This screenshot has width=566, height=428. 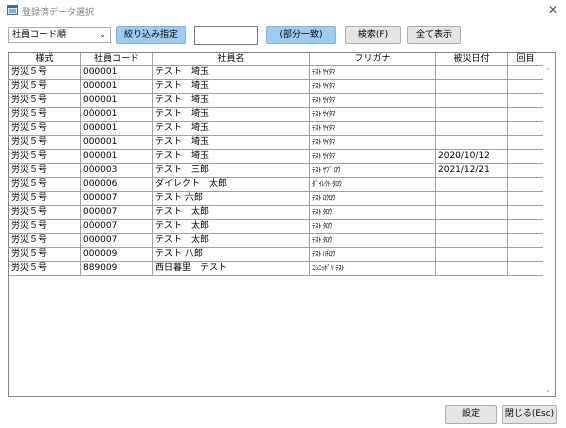 What do you see at coordinates (231, 255) in the screenshot?
I see `cell-employee-name: テスト 八郎` at bounding box center [231, 255].